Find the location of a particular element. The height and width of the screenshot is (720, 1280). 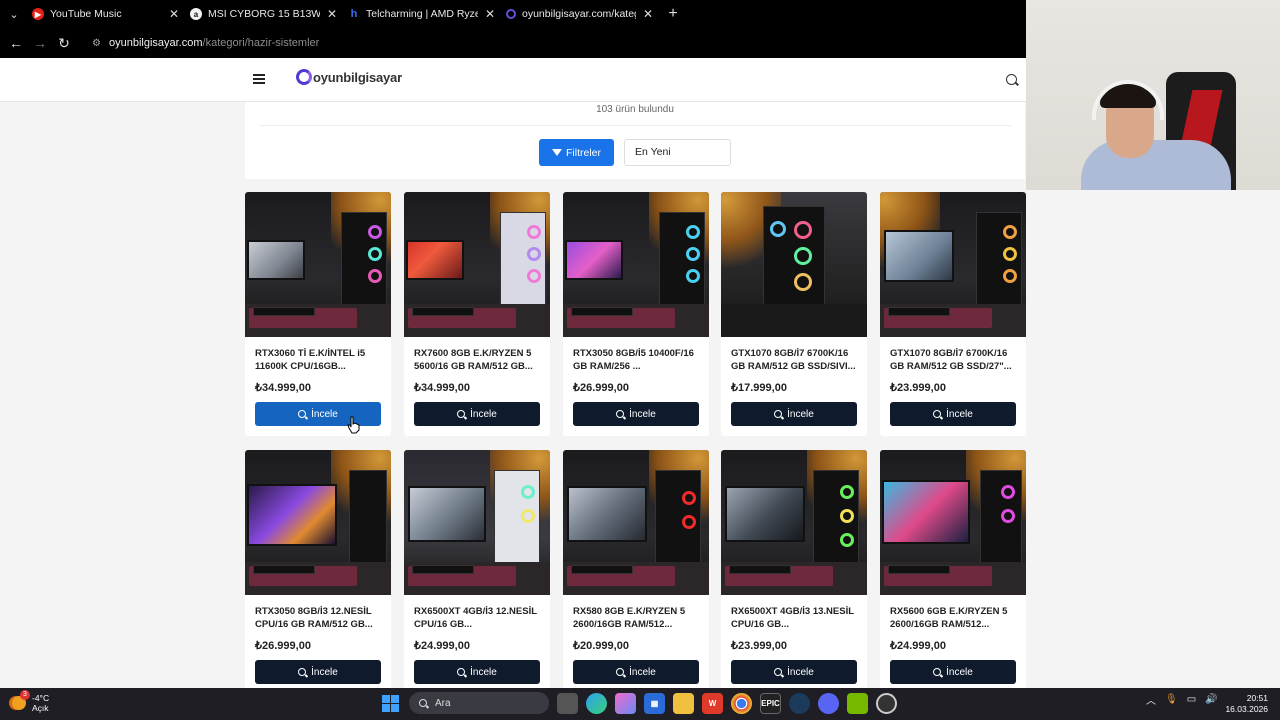

tab-youtube-music: ▶ YouTube Music ✕ is located at coordinates (107, 14).